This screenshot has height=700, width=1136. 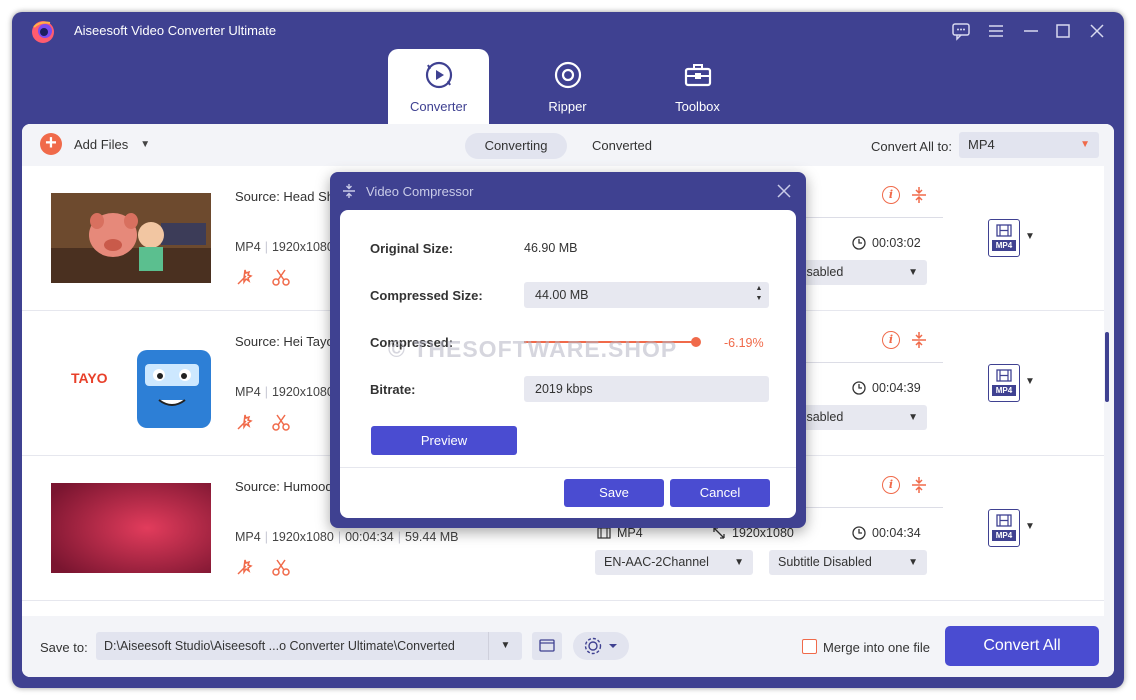 I want to click on settings-button, so click(x=601, y=646).